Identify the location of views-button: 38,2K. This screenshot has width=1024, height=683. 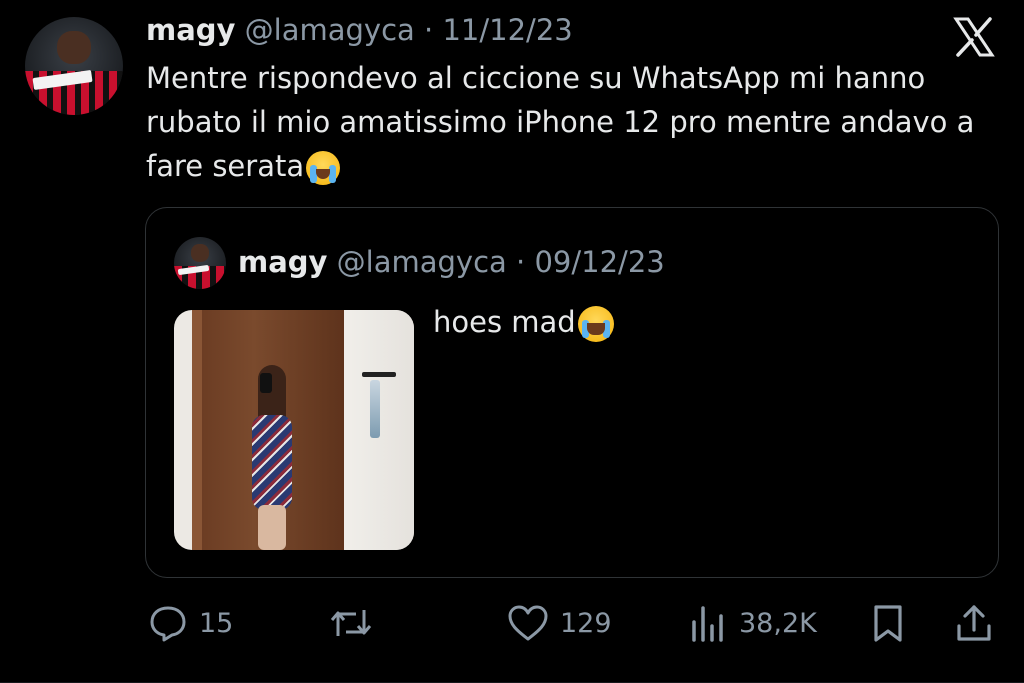
(753, 623).